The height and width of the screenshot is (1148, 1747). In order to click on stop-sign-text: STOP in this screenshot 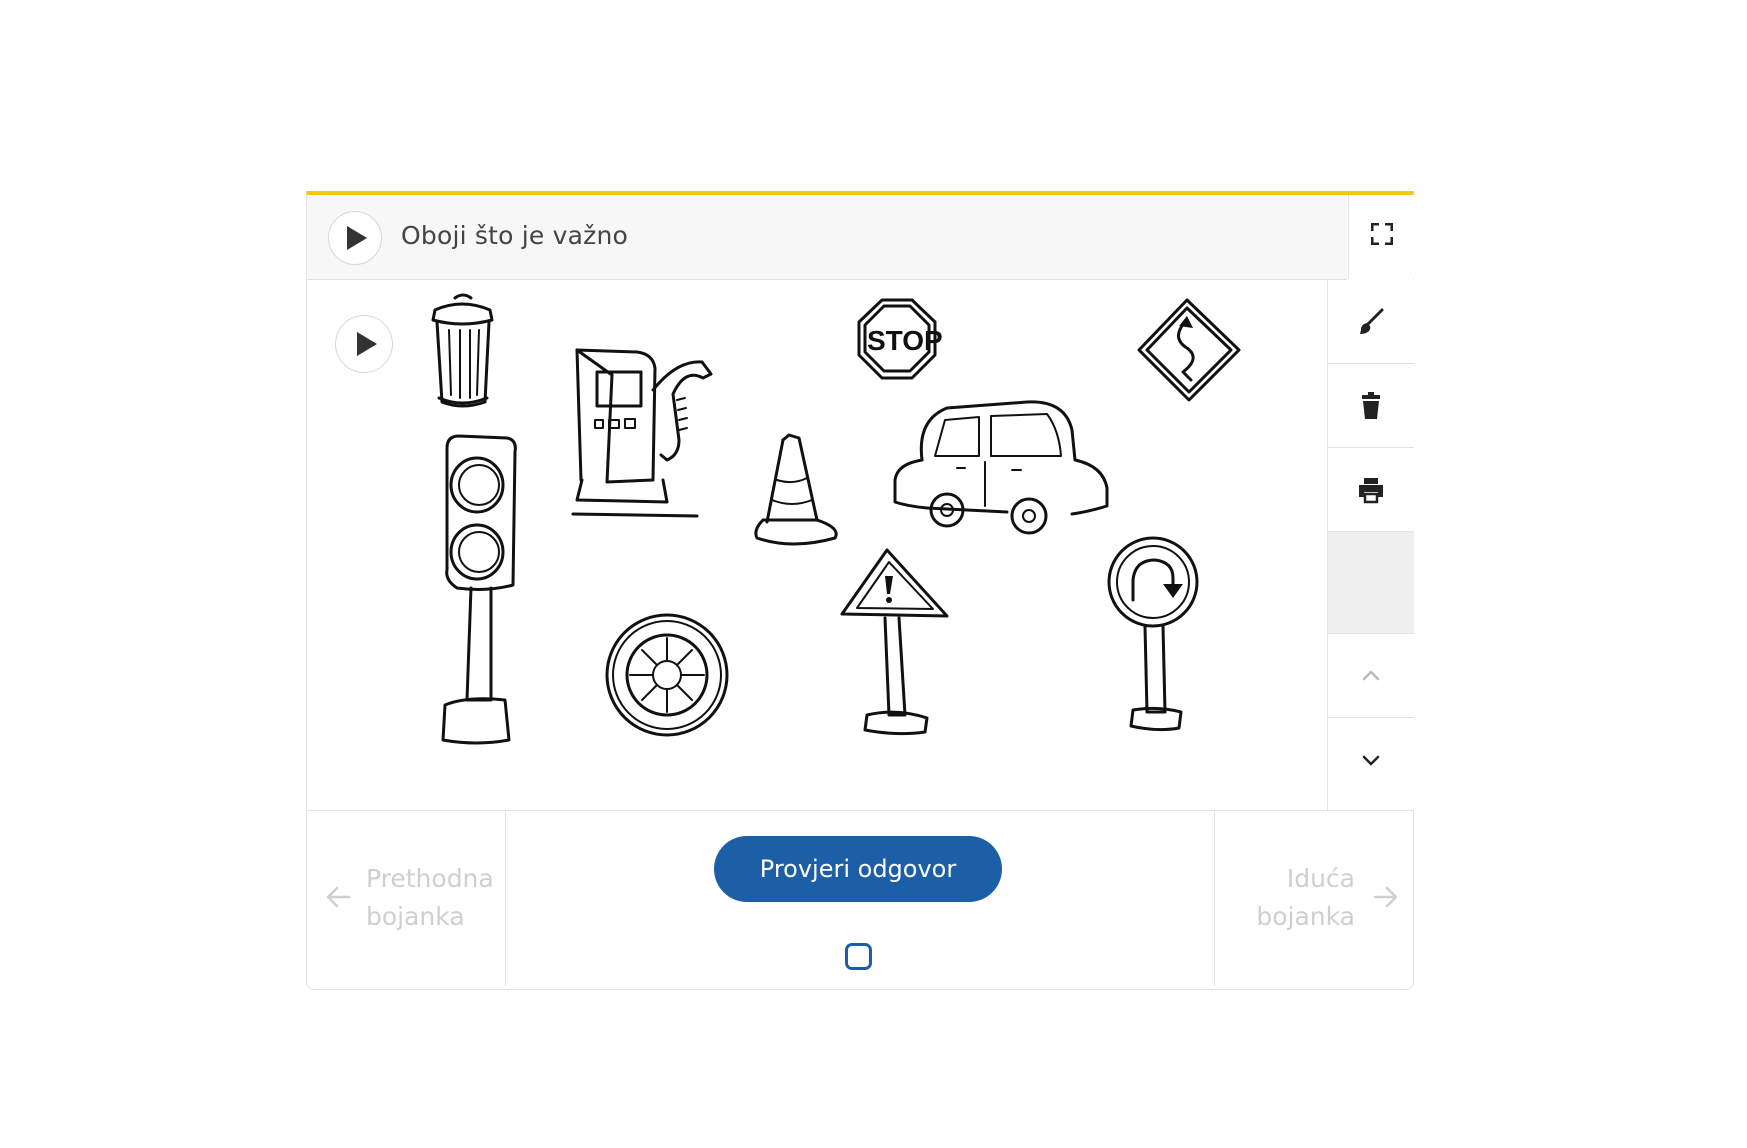, I will do `click(905, 340)`.